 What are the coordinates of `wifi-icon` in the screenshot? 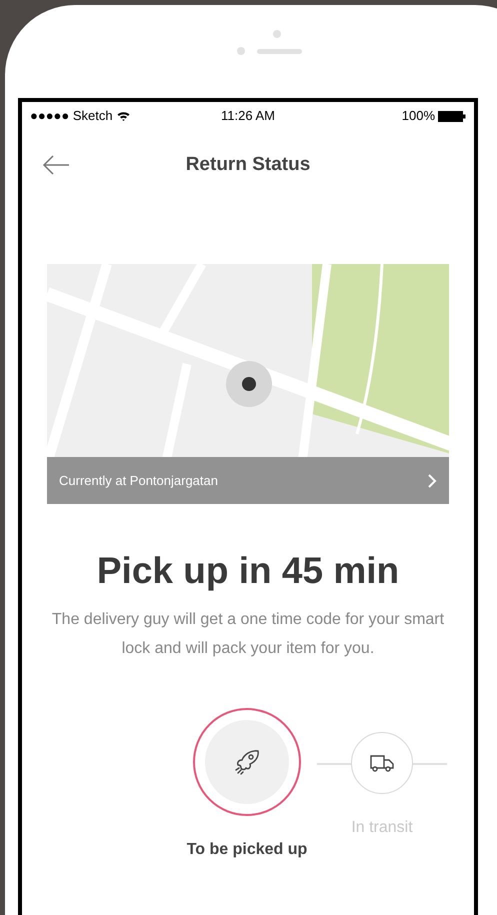 It's located at (123, 116).